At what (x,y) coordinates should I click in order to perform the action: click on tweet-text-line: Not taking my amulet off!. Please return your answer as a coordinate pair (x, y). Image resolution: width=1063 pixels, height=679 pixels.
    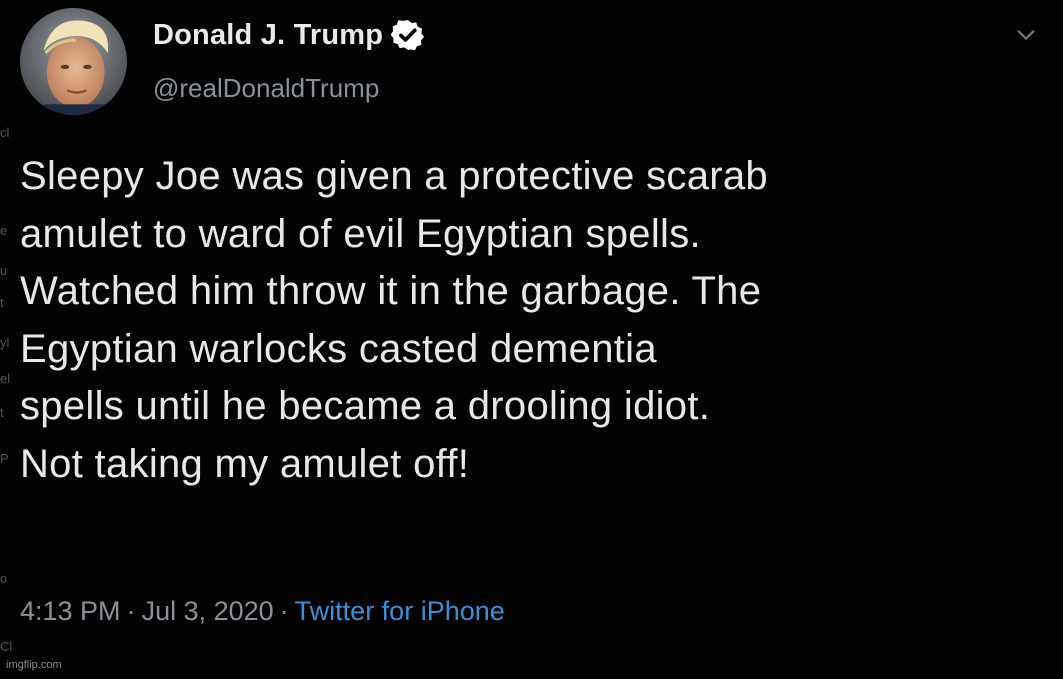
    Looking at the image, I should click on (245, 463).